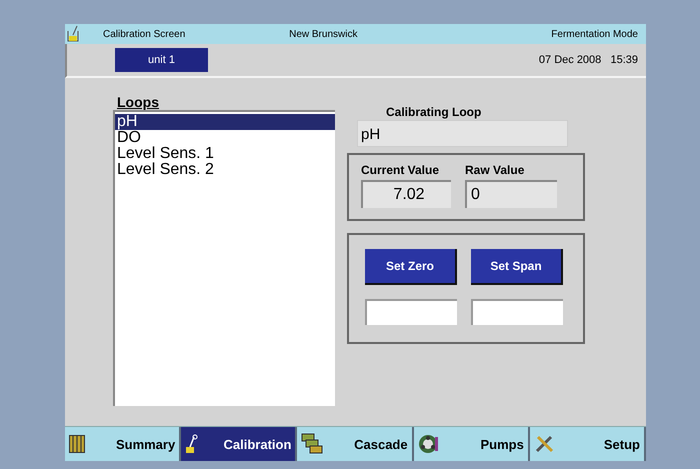 This screenshot has height=469, width=700. Describe the element at coordinates (594, 34) in the screenshot. I see `mode-label: Fermentation Mode` at that location.